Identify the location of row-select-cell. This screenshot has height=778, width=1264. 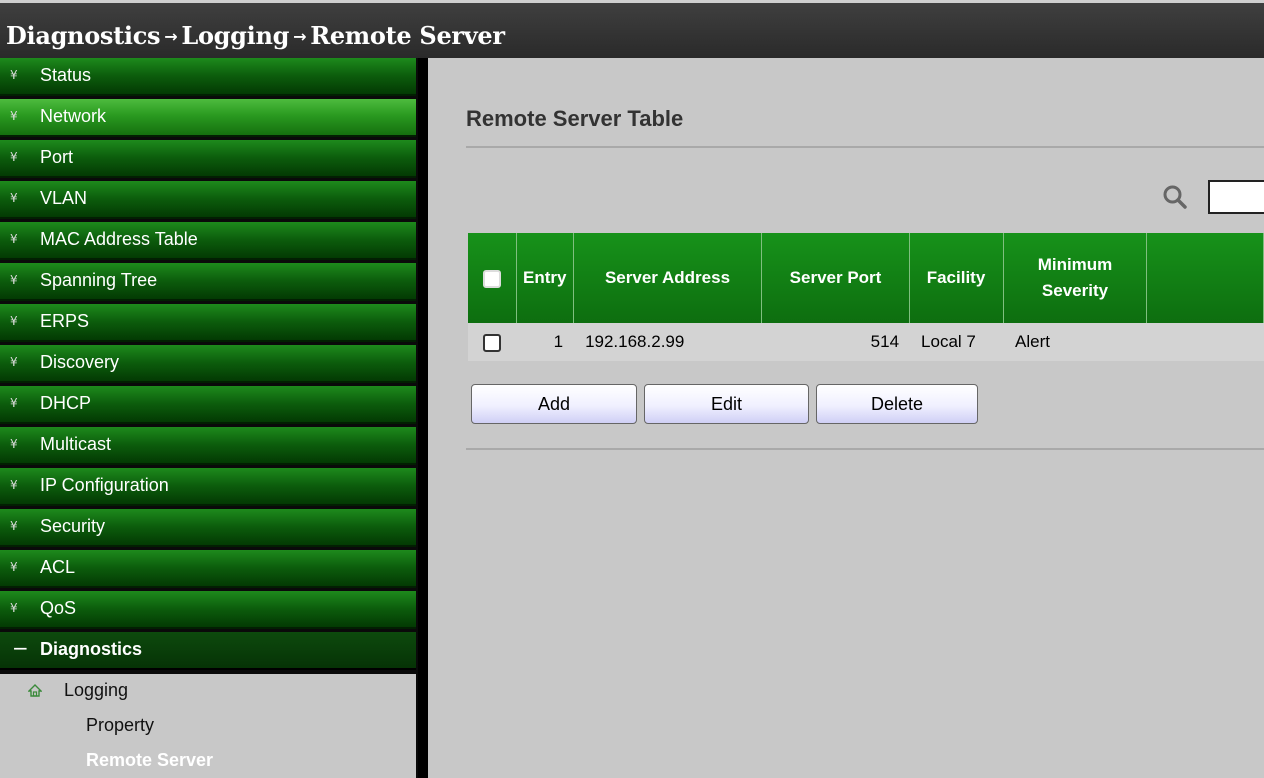
(492, 342).